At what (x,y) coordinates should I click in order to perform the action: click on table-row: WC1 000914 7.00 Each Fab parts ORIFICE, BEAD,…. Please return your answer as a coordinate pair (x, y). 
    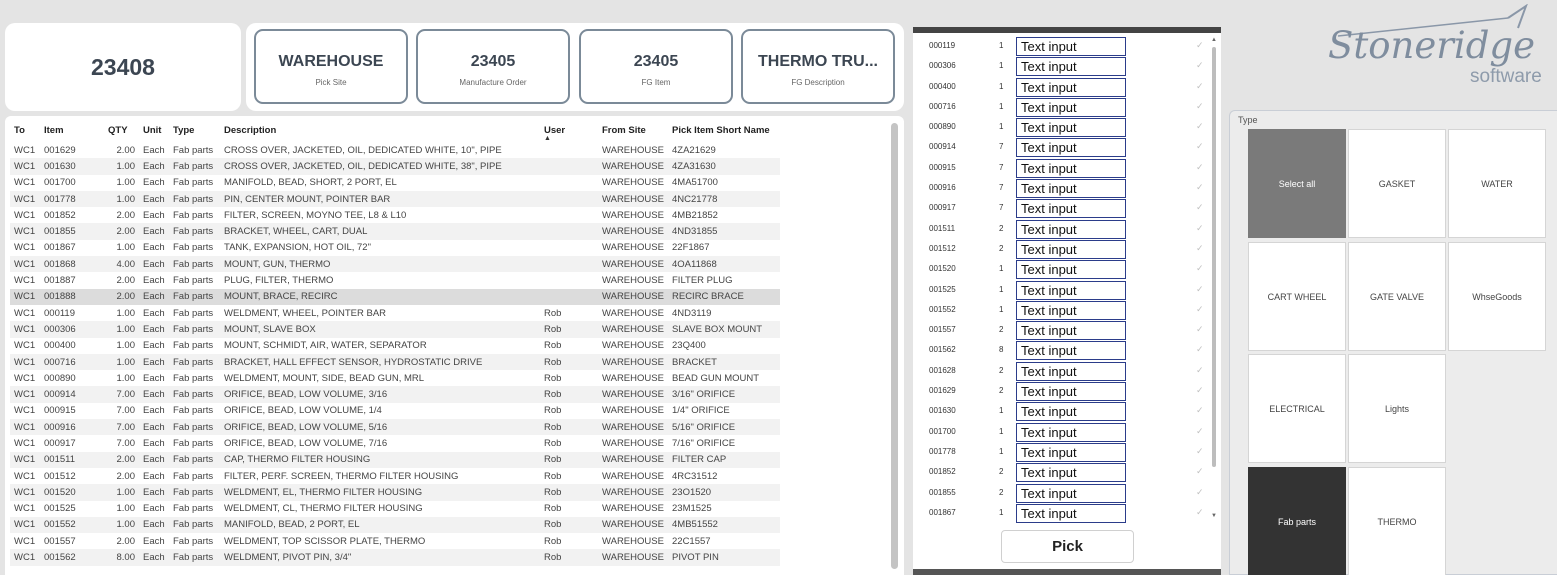
    Looking at the image, I should click on (395, 394).